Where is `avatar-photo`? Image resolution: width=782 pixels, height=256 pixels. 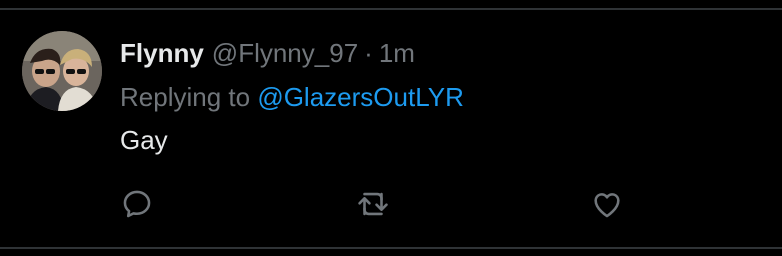 avatar-photo is located at coordinates (62, 71).